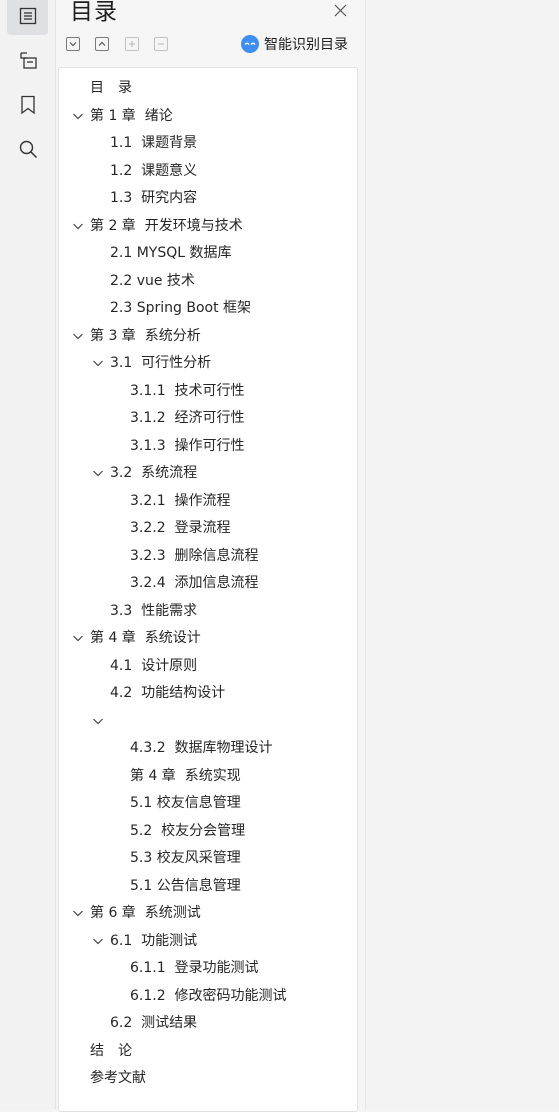 This screenshot has height=1112, width=559. I want to click on toc-item-label: 3.2.1 操作流程, so click(180, 500).